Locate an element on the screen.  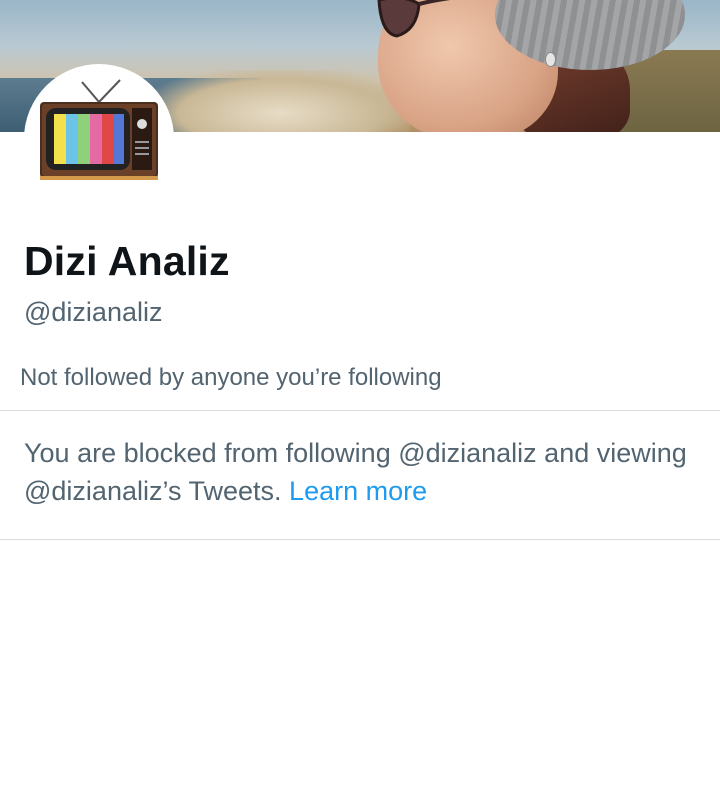
profile-handle: @dizianaliz is located at coordinates (93, 312).